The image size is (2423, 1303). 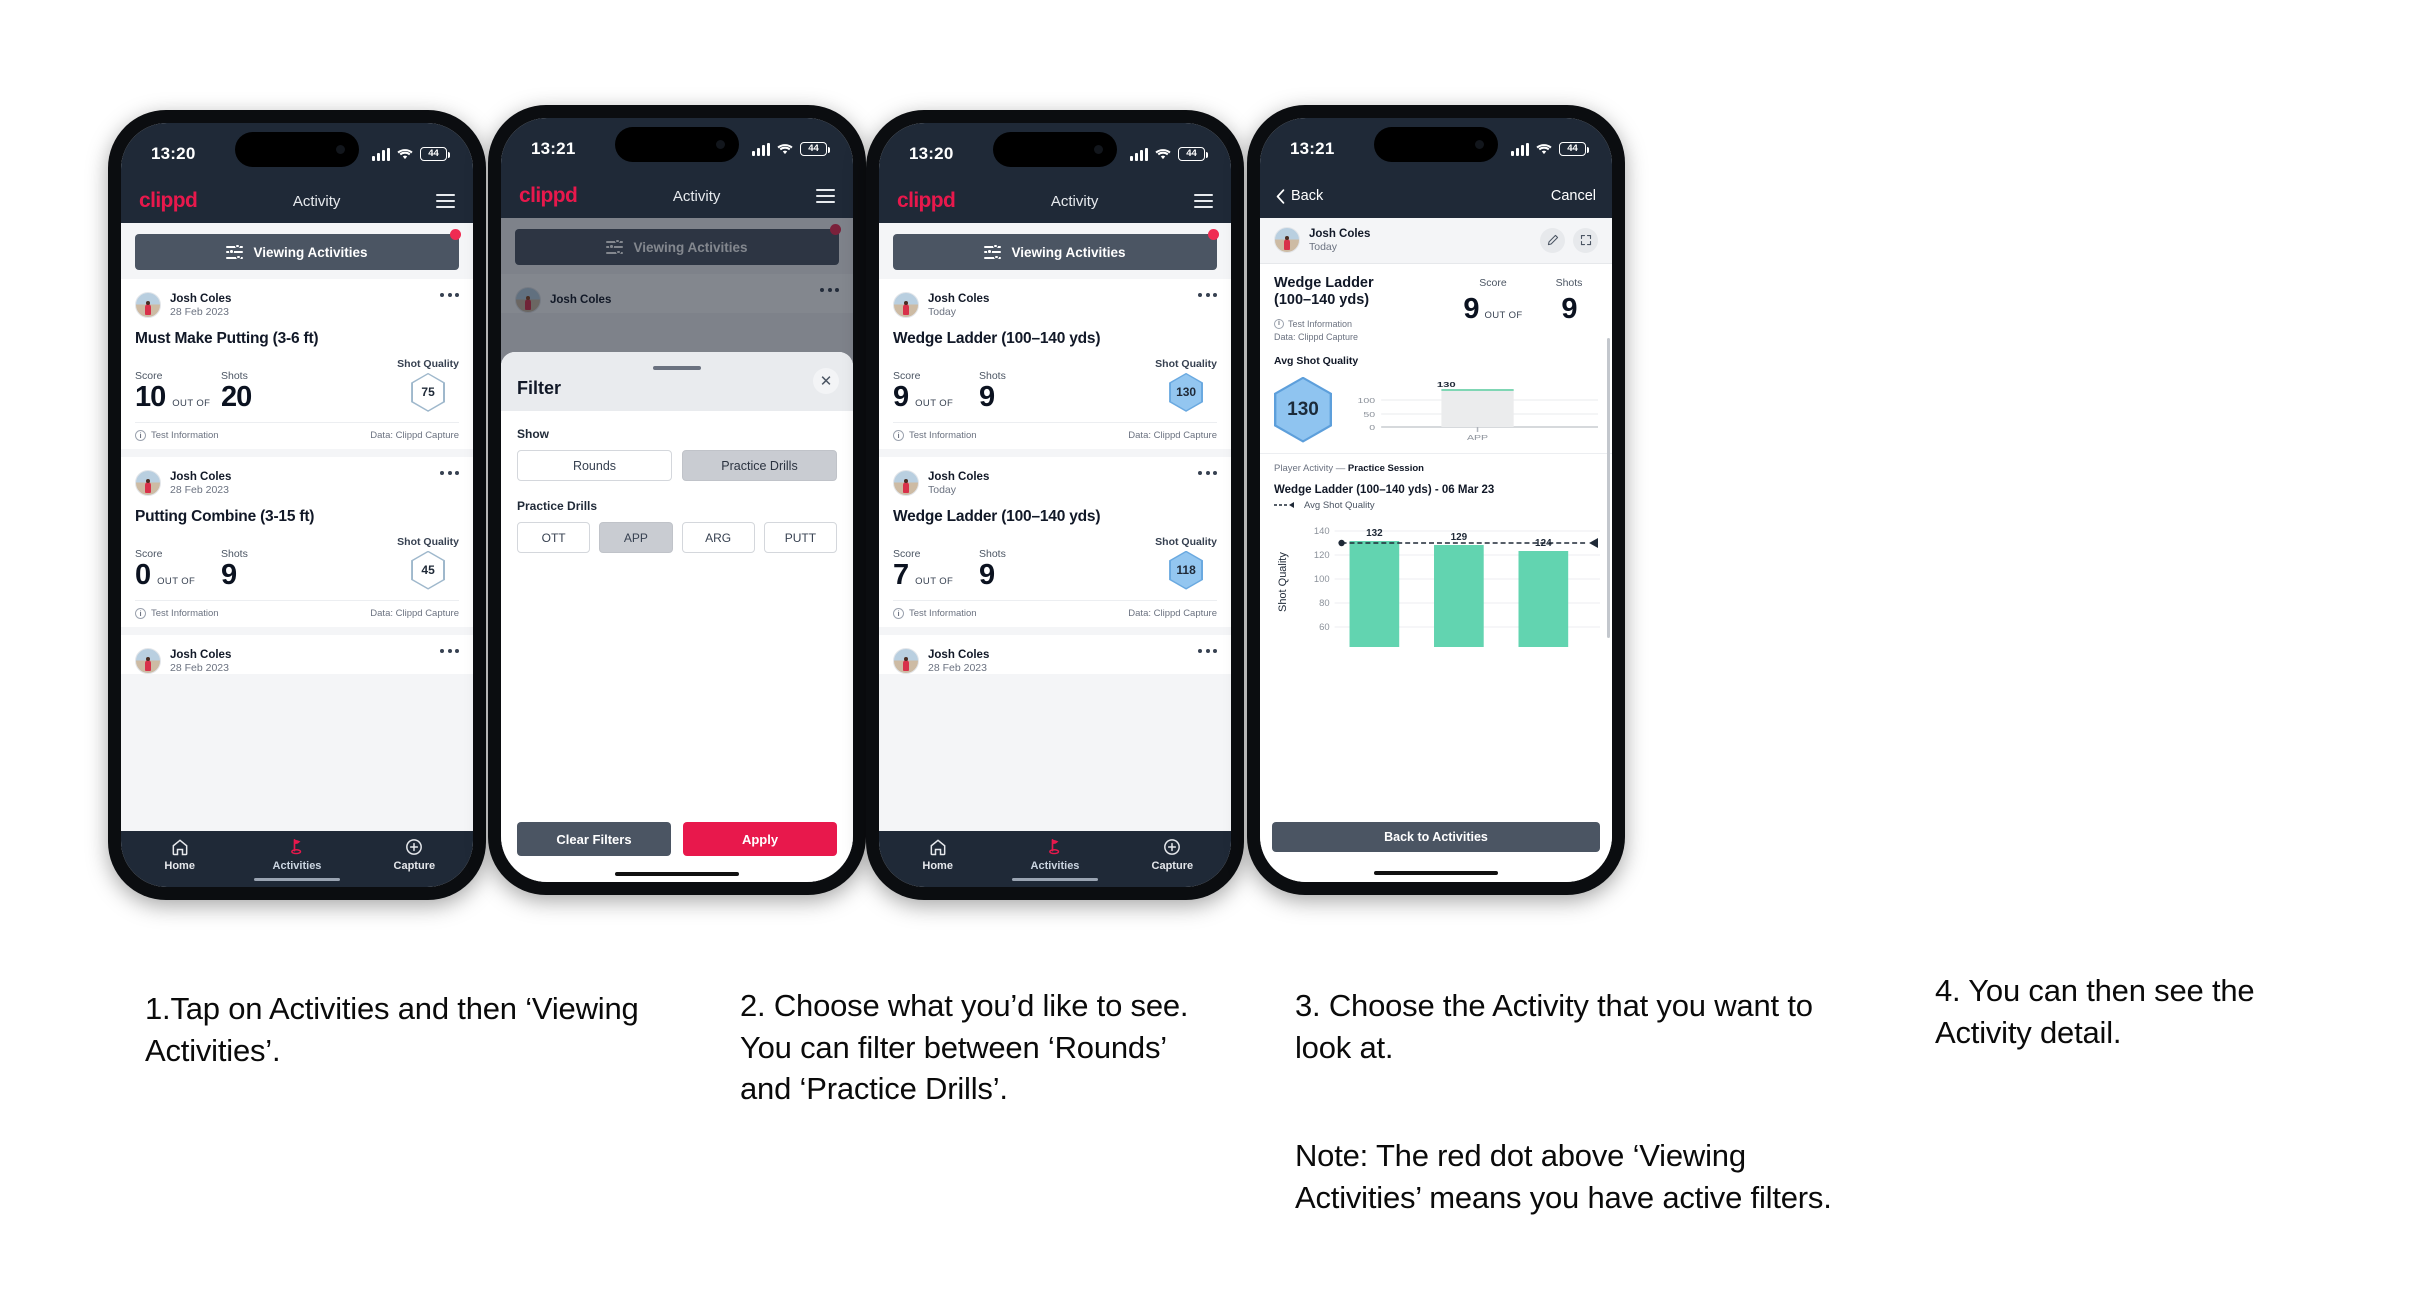 What do you see at coordinates (1055, 435) in the screenshot?
I see `card-footer: i Test Information Data: Clippd Capture` at bounding box center [1055, 435].